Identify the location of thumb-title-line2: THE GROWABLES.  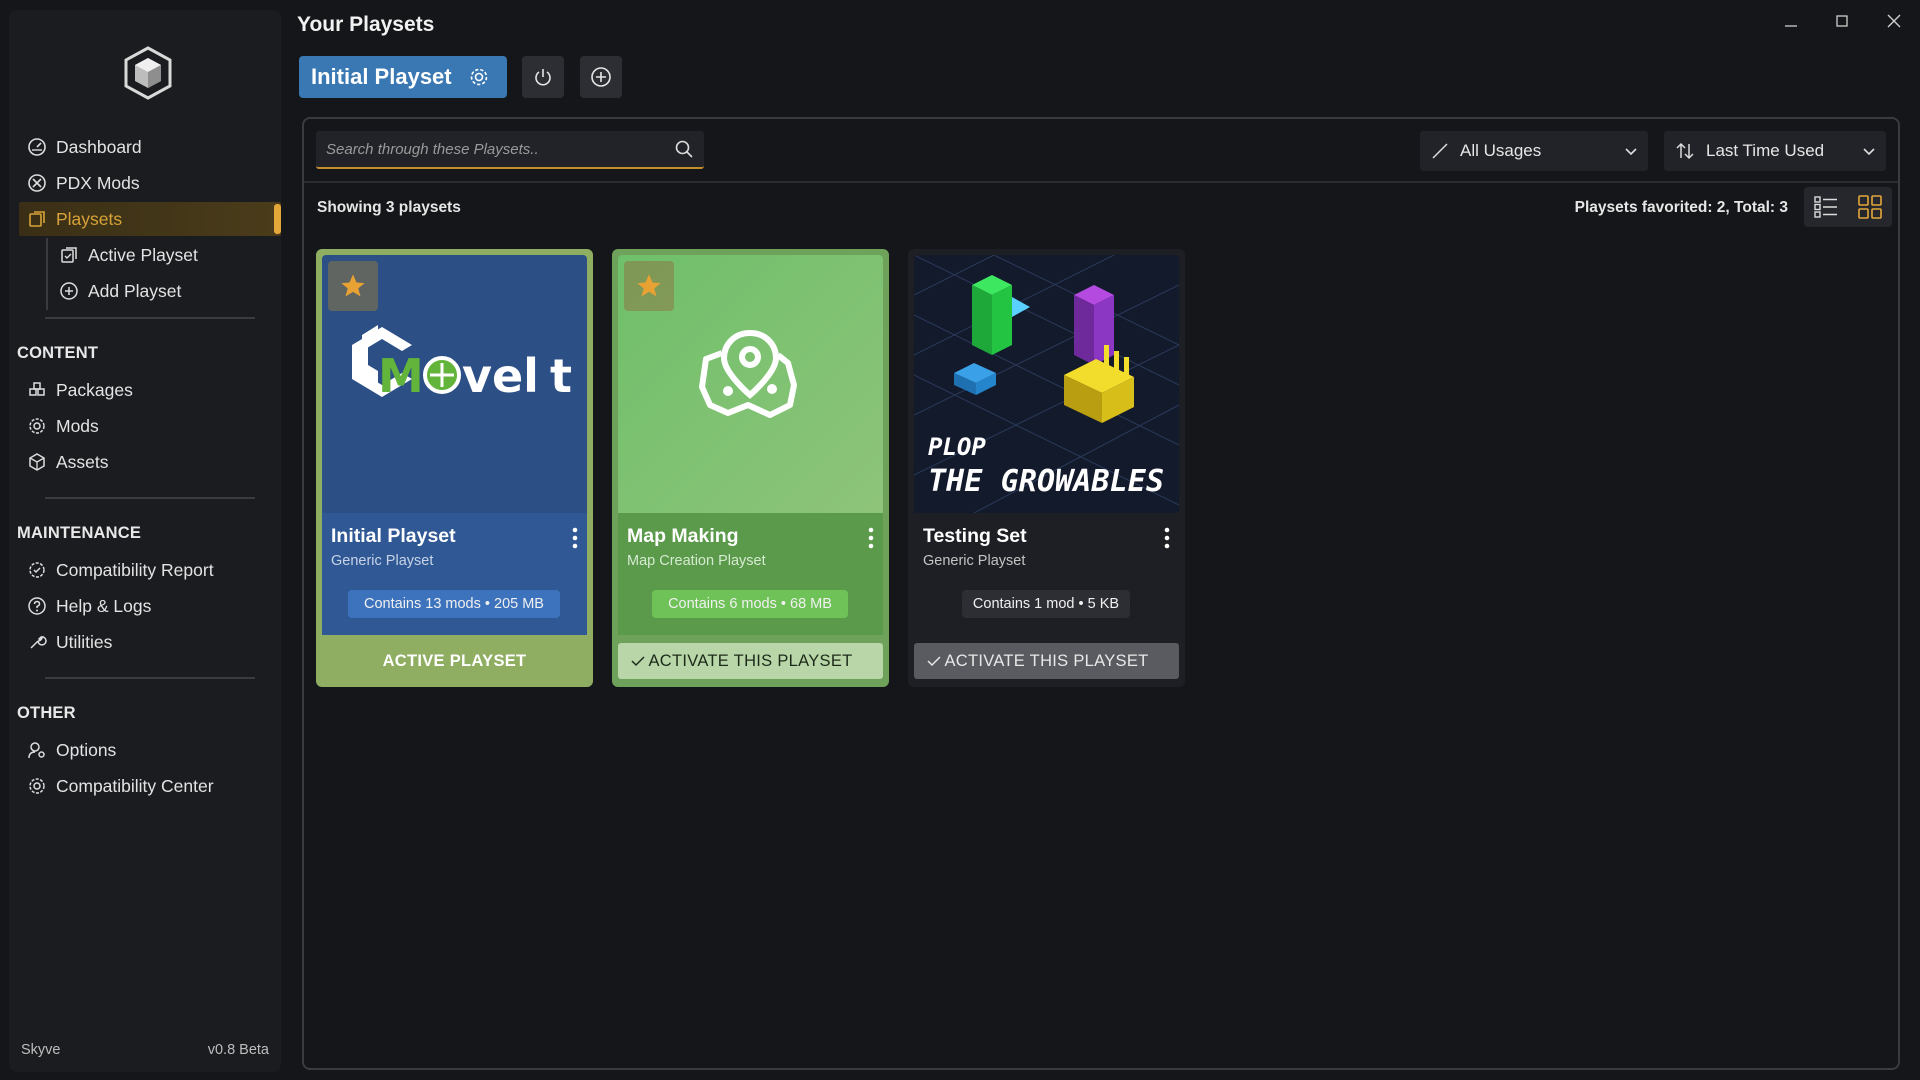
(1046, 481).